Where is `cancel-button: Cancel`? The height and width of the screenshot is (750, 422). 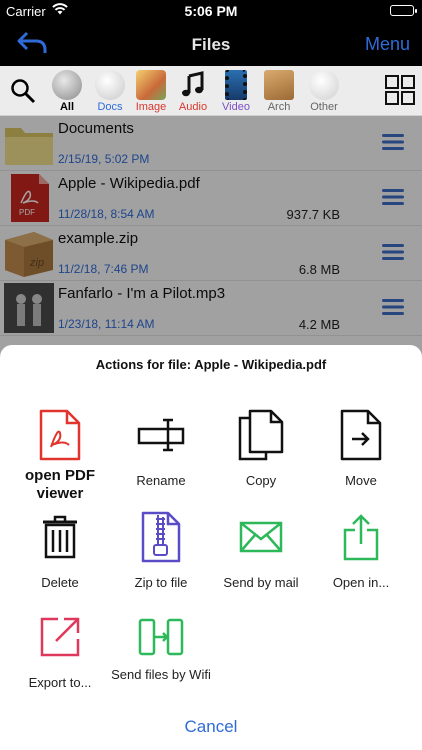 cancel-button: Cancel is located at coordinates (211, 727).